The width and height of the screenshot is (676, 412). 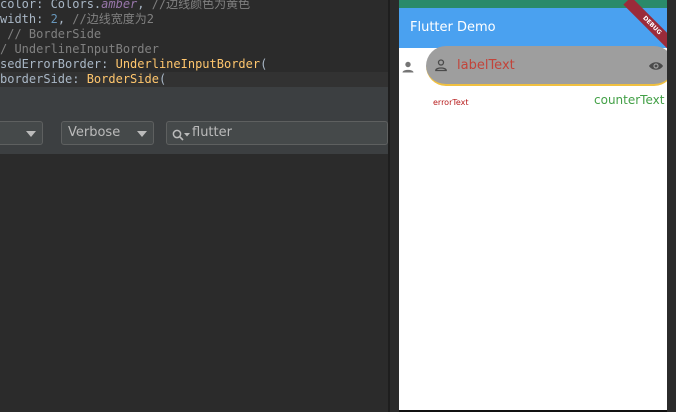 What do you see at coordinates (453, 27) in the screenshot?
I see `app-title: Flutter Demo` at bounding box center [453, 27].